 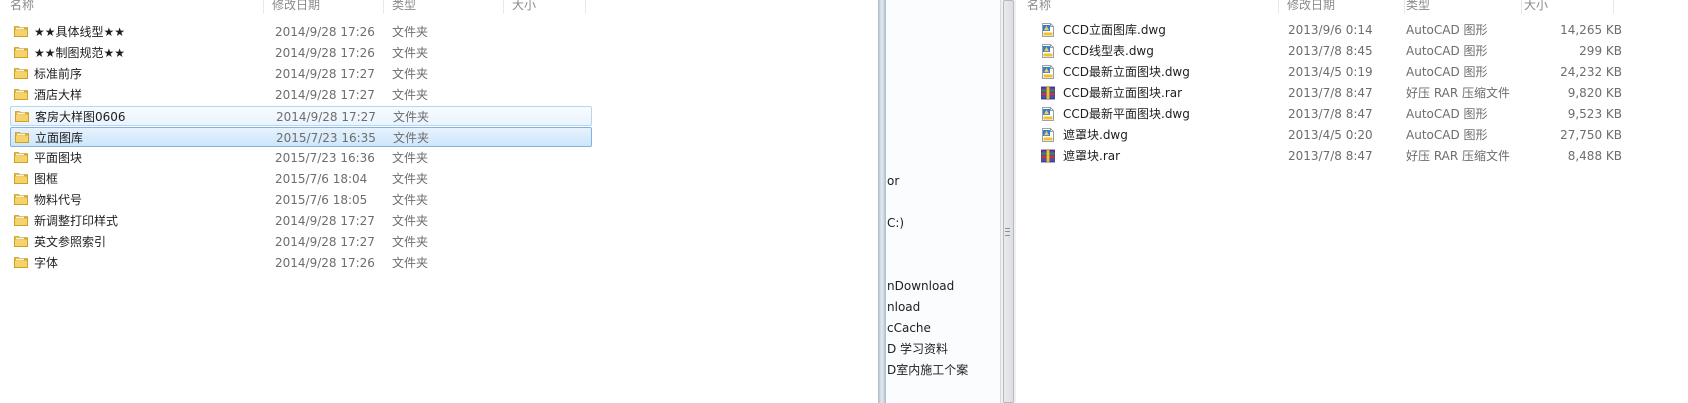 I want to click on file-name: 遮罩块.dwg, so click(x=1095, y=135).